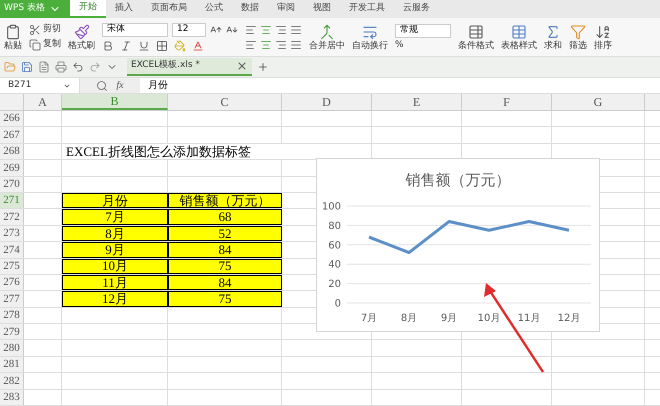  What do you see at coordinates (35, 44) in the screenshot?
I see `copy-icon` at bounding box center [35, 44].